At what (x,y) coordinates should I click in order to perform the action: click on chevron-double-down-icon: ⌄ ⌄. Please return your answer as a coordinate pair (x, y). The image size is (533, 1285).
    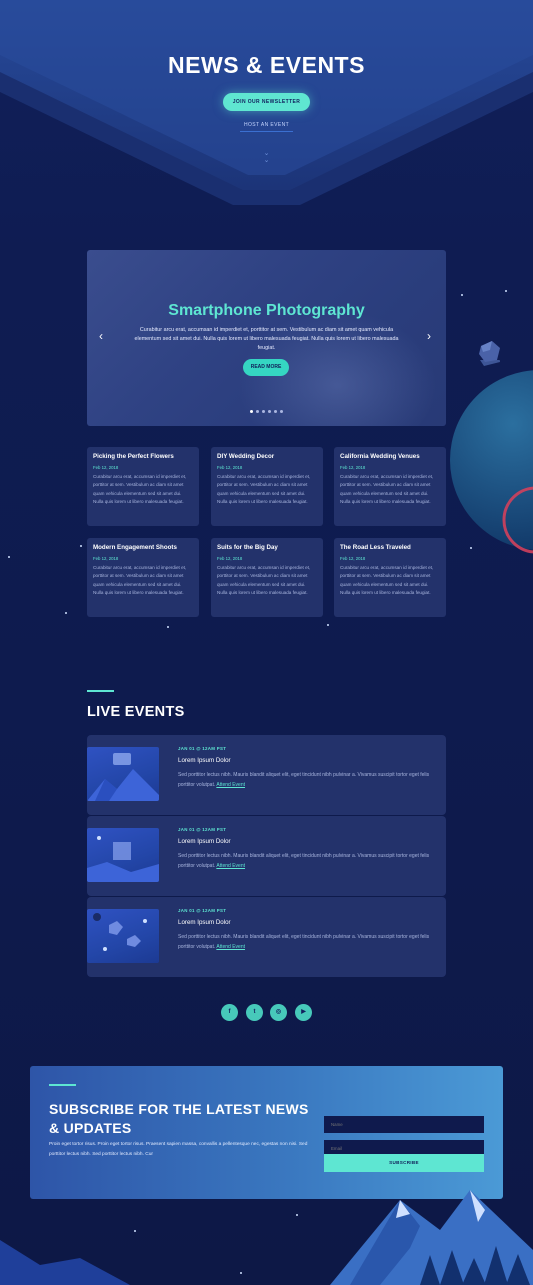
    Looking at the image, I should click on (266, 157).